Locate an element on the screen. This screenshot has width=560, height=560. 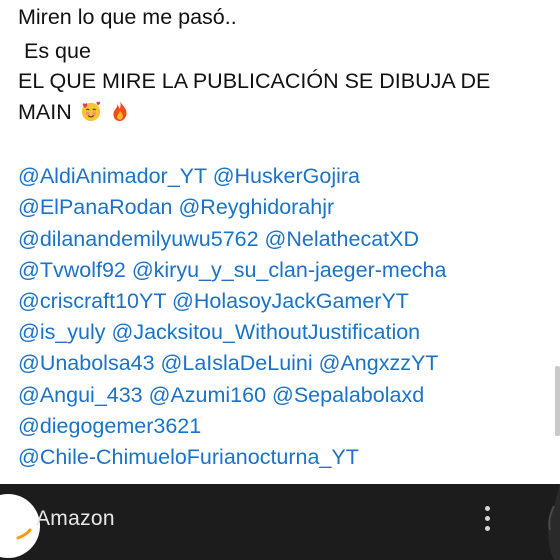
amazon-app-icon is located at coordinates (20, 526).